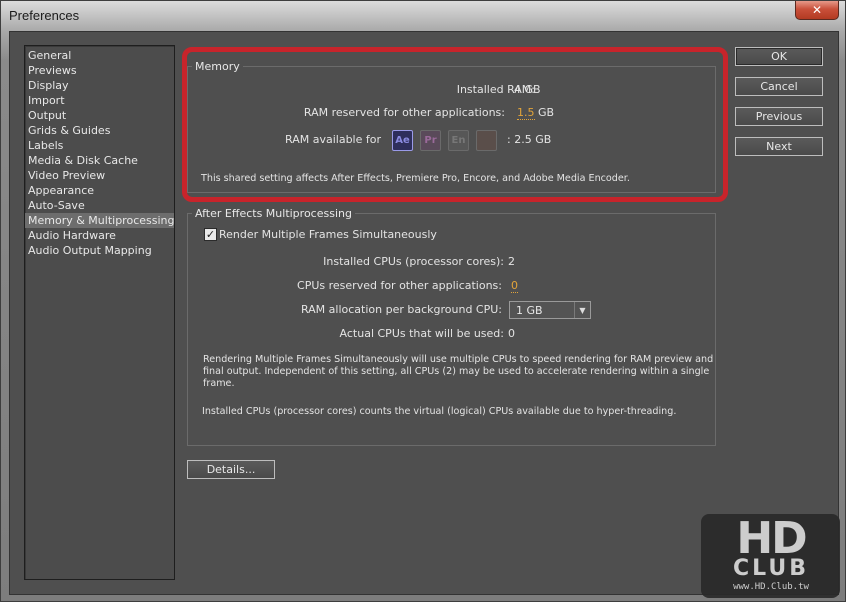 This screenshot has height=602, width=846. I want to click on ok-button-label: OK, so click(779, 56).